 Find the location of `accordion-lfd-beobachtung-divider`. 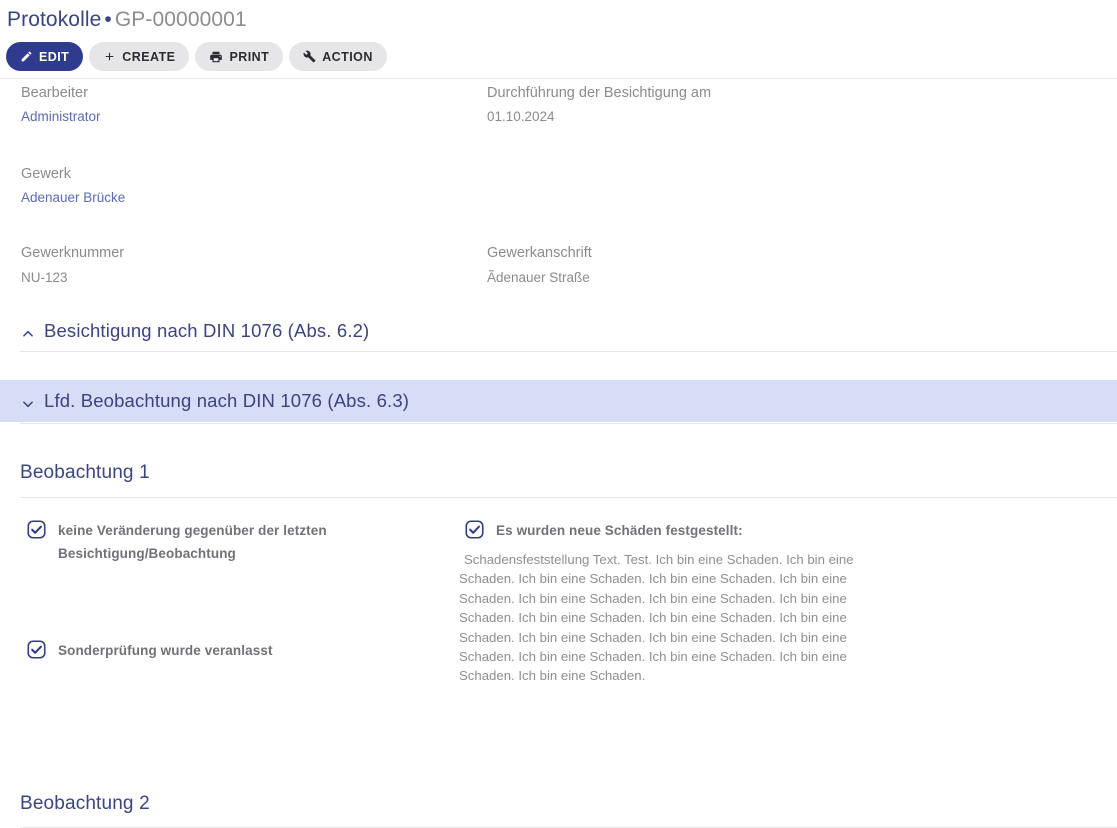

accordion-lfd-beobachtung-divider is located at coordinates (568, 423).